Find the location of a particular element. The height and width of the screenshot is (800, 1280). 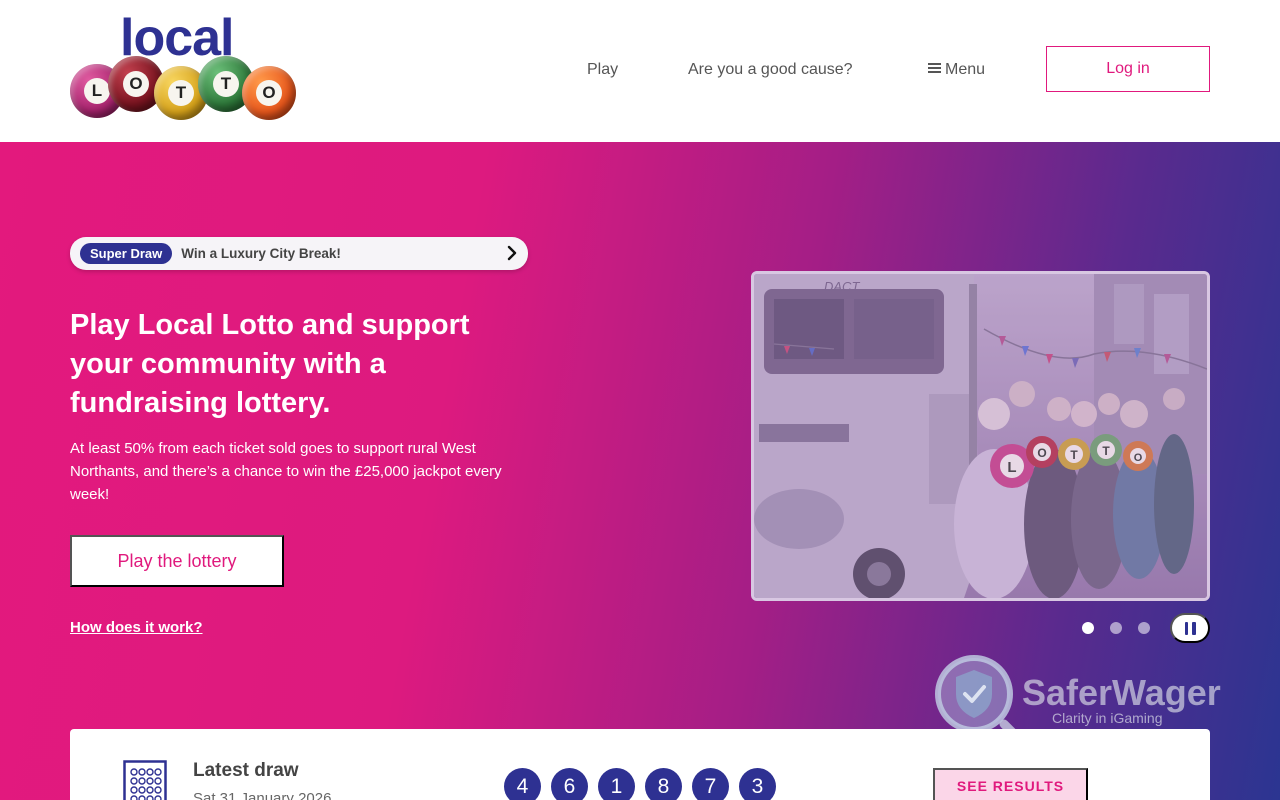

community-photo: L O T T O DACT is located at coordinates (980, 436).